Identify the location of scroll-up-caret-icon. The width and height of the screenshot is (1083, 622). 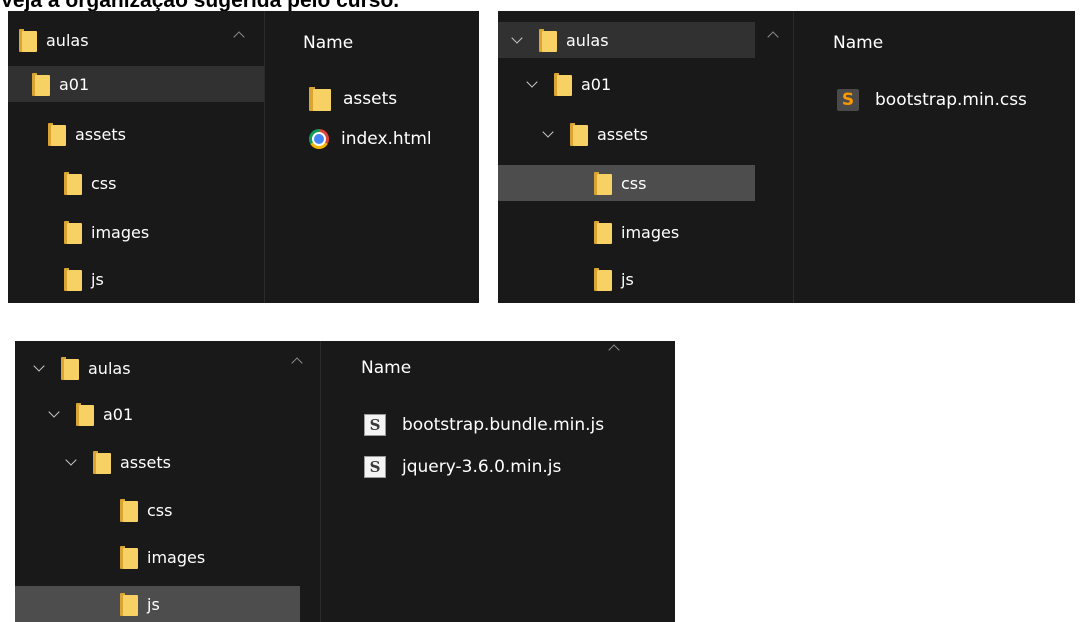
(773, 37).